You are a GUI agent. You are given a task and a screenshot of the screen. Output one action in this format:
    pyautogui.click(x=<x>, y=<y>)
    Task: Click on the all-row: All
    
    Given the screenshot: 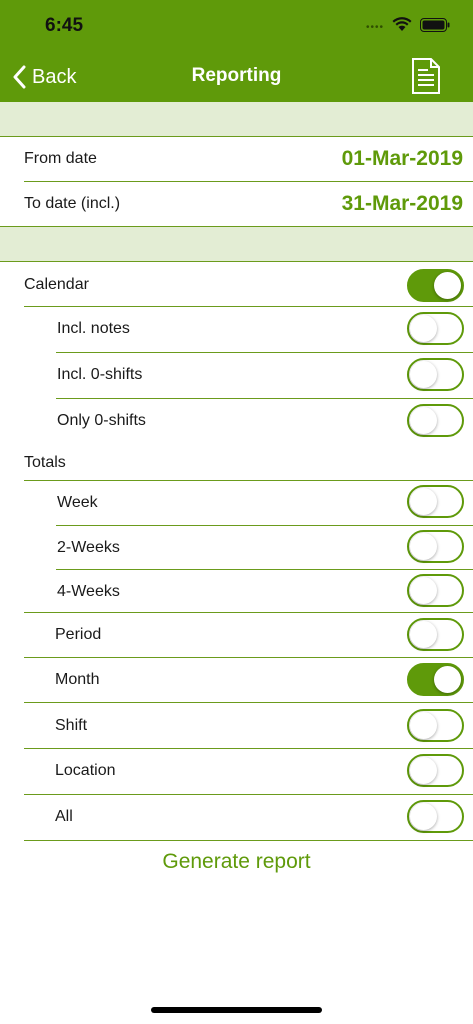 What is the action you would take?
    pyautogui.click(x=236, y=817)
    